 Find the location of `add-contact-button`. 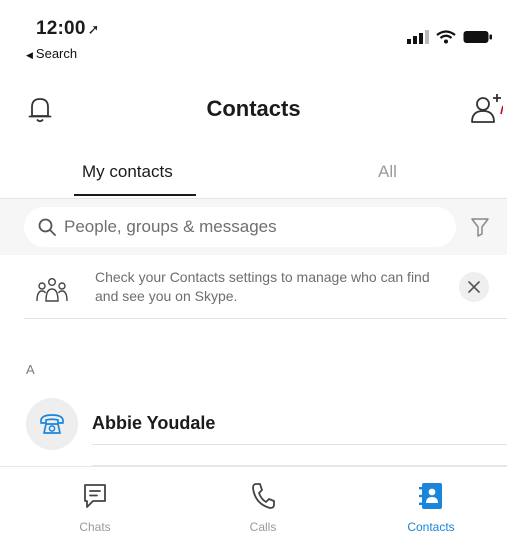

add-contact-button is located at coordinates (486, 111).